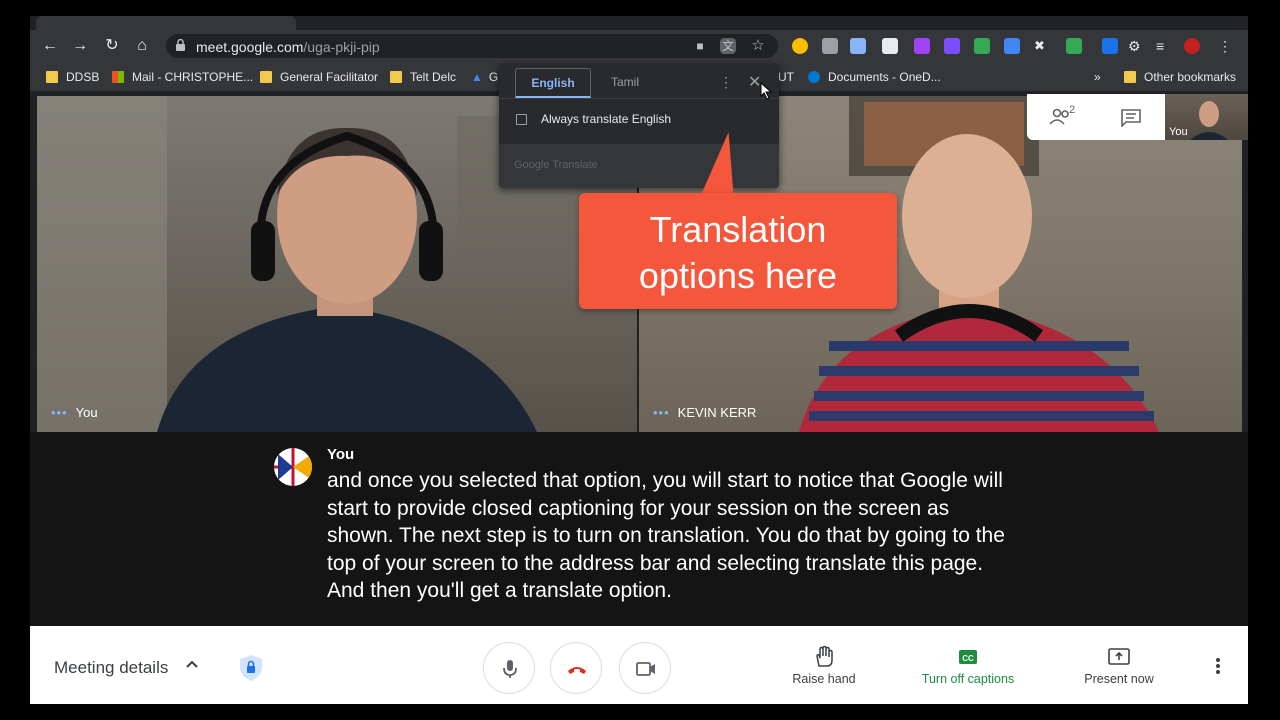 Image resolution: width=1280 pixels, height=720 pixels. Describe the element at coordinates (423, 77) in the screenshot. I see `bookmark-item: Telt Delc` at that location.